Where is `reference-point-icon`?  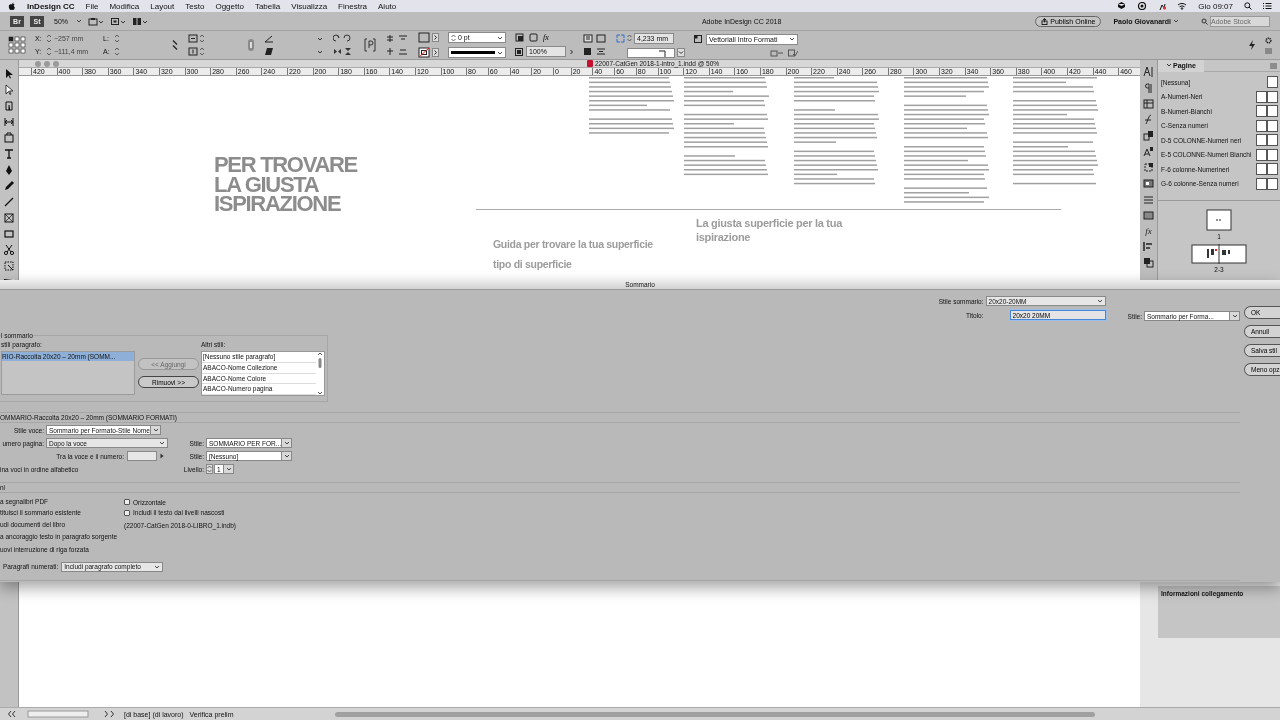 reference-point-icon is located at coordinates (17, 45).